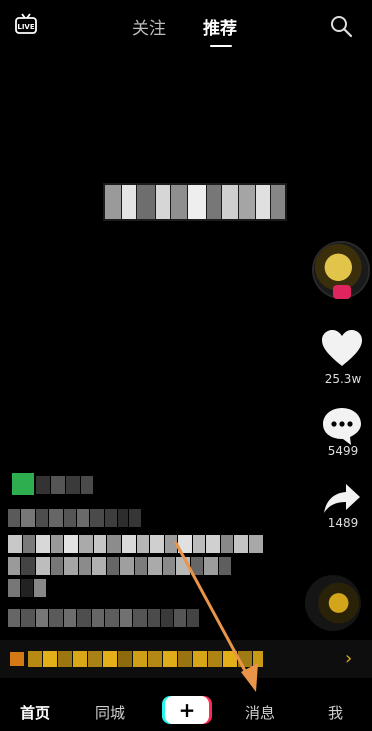  What do you see at coordinates (342, 426) in the screenshot?
I see `comment-icon` at bounding box center [342, 426].